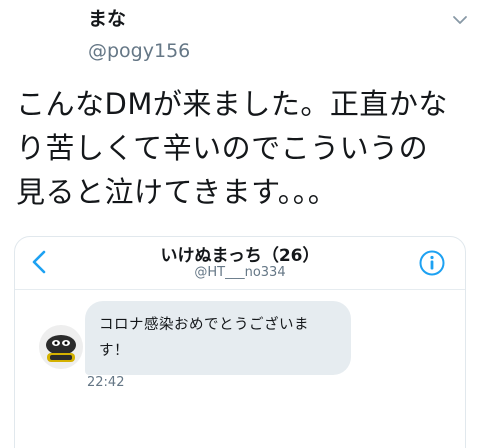  Describe the element at coordinates (240, 272) in the screenshot. I see `conversation-handle: @HT___no334` at that location.